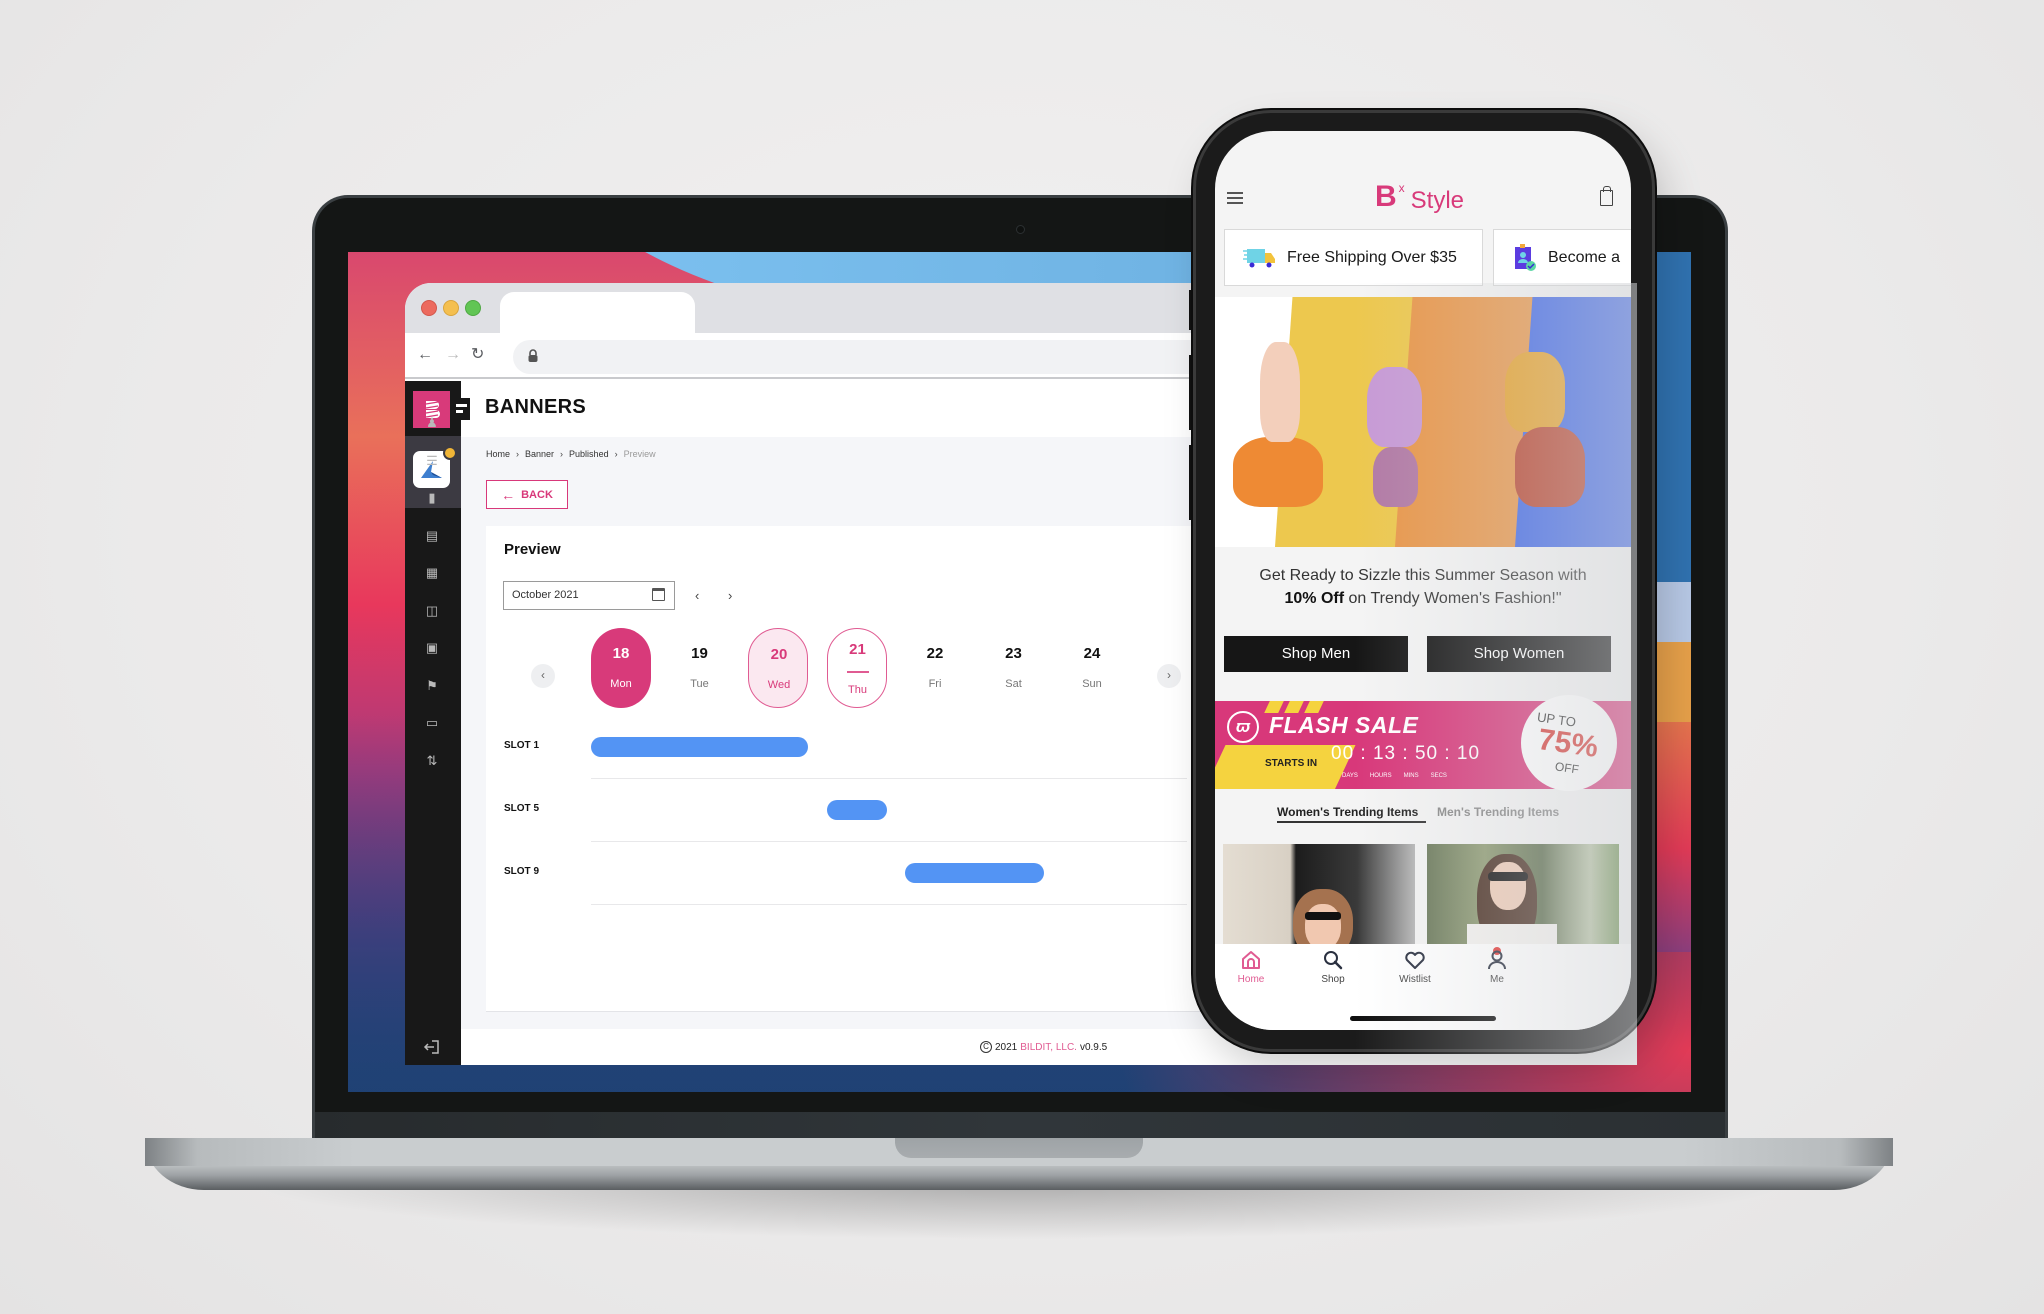 This screenshot has height=1314, width=2044. What do you see at coordinates (1092, 668) in the screenshot?
I see `calendar-day-24: 24 Sun` at bounding box center [1092, 668].